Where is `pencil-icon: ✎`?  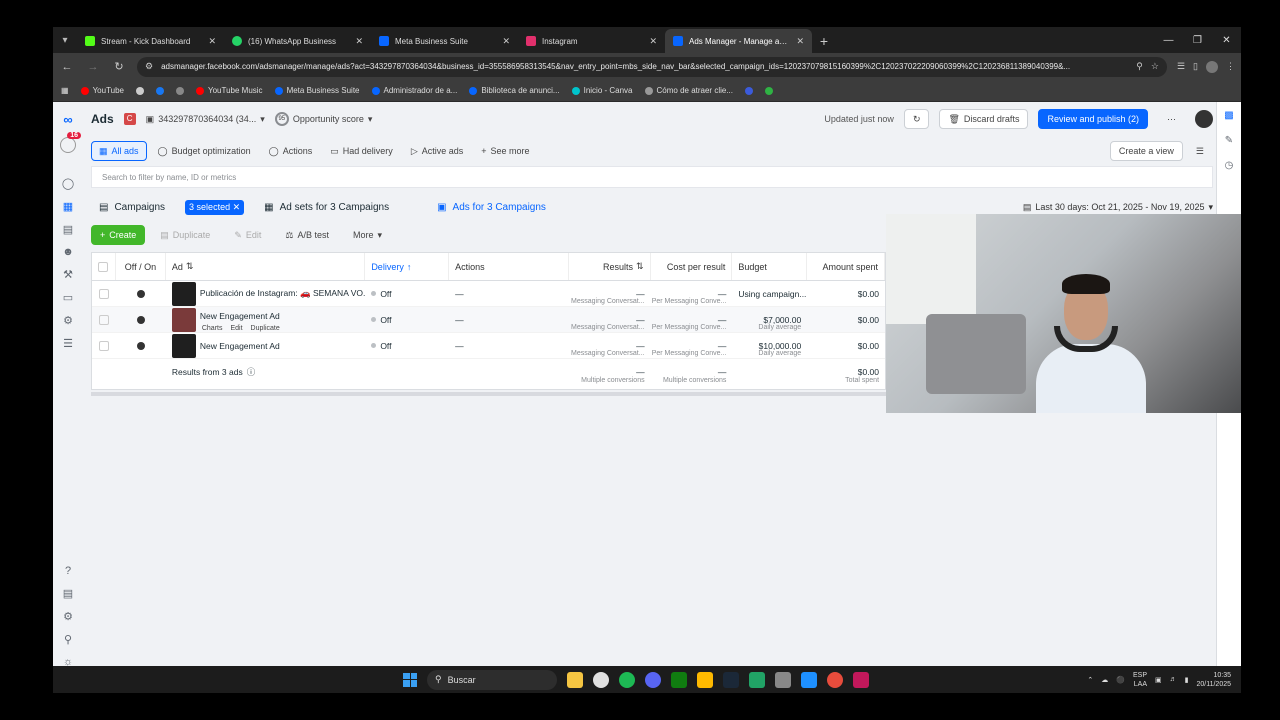
pencil-icon: ✎ is located at coordinates (1229, 140).